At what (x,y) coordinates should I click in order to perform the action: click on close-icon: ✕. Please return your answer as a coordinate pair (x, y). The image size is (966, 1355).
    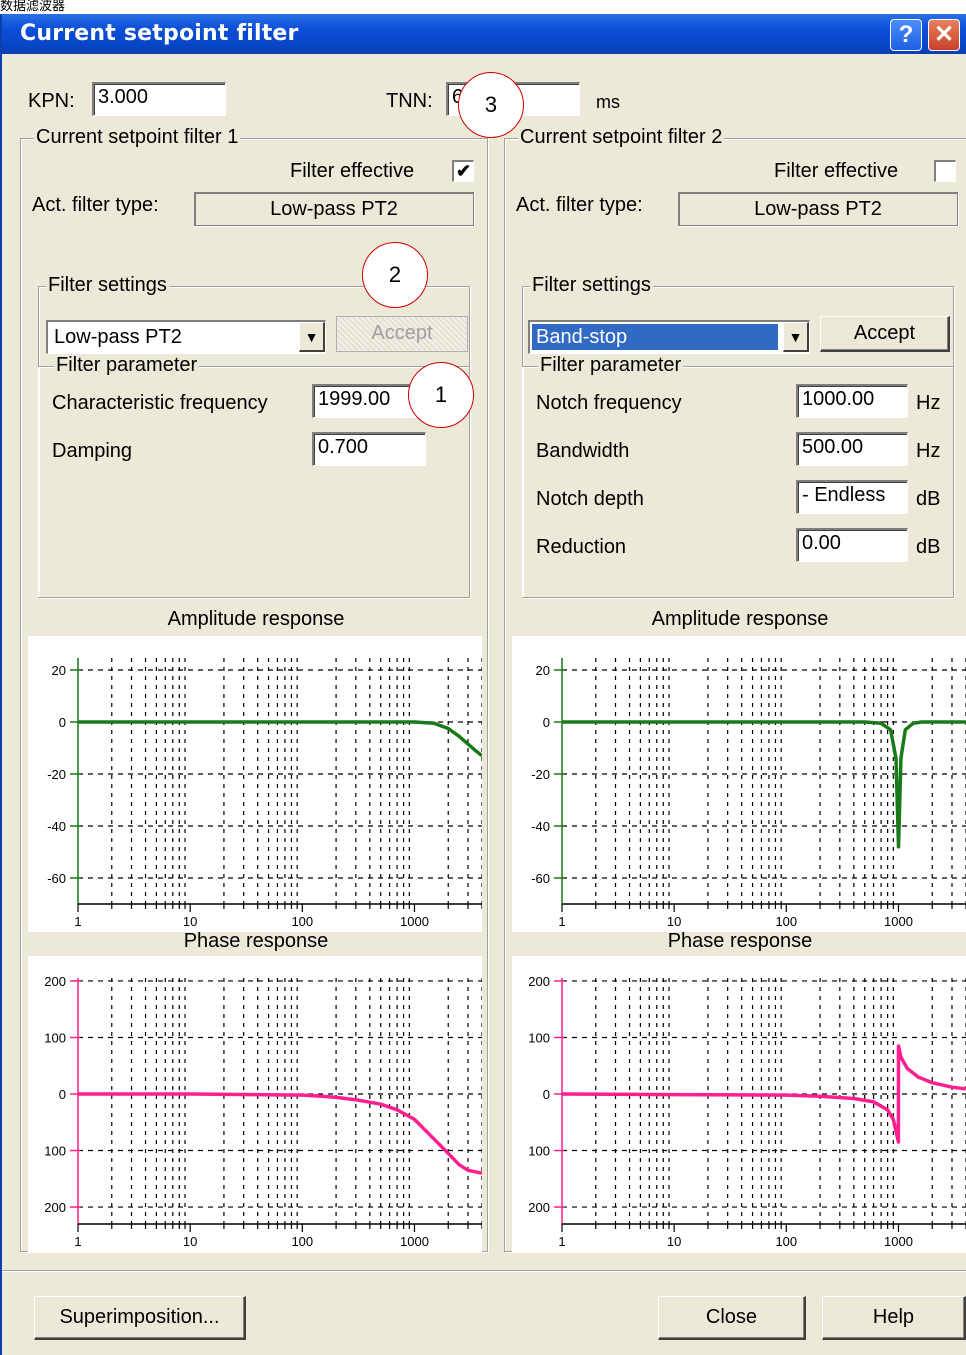
    Looking at the image, I should click on (944, 34).